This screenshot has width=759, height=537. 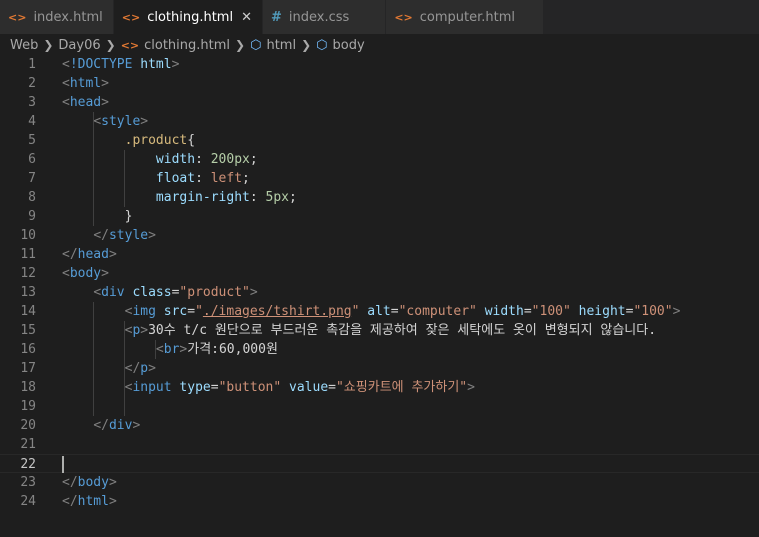 I want to click on code-token: ;, so click(x=246, y=178).